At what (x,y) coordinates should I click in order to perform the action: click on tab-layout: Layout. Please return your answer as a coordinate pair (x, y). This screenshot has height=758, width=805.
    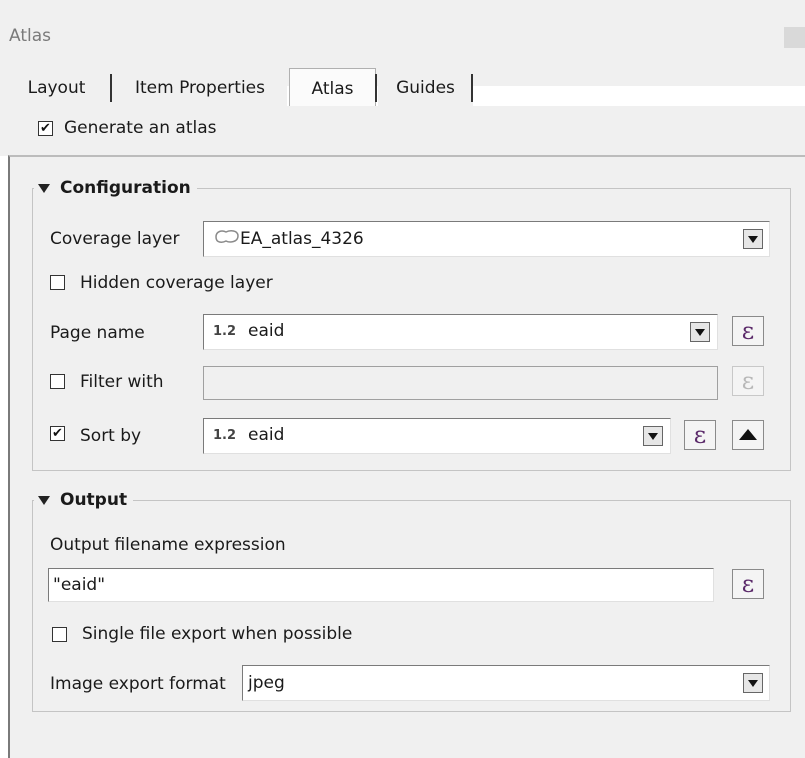
    Looking at the image, I should click on (56, 88).